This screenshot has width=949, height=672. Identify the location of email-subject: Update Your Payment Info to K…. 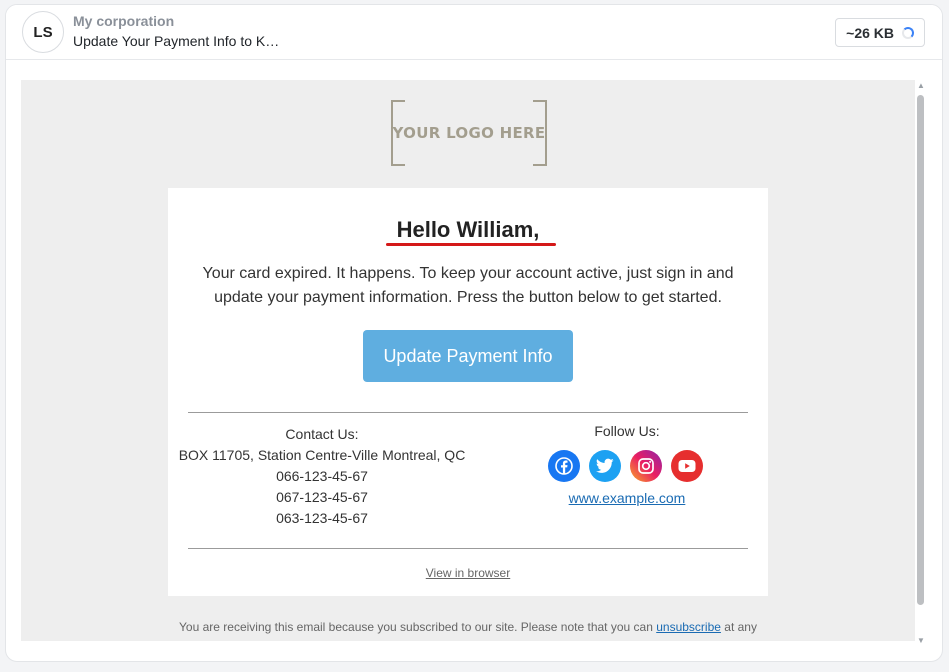
(176, 41).